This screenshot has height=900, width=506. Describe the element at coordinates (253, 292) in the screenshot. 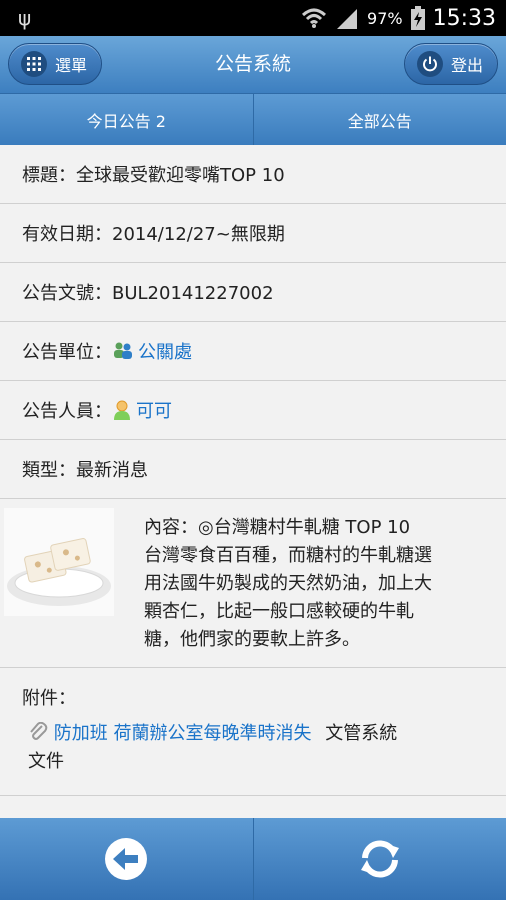

I see `doc-number-row: 公告文號：BUL20141227002` at that location.